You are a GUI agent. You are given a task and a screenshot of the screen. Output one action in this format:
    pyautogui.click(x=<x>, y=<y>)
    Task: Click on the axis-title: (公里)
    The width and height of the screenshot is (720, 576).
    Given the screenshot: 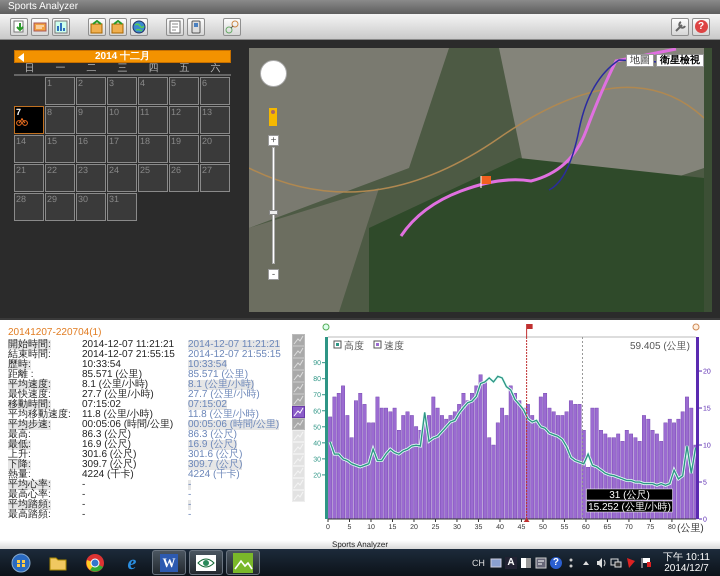 What is the action you would take?
    pyautogui.click(x=690, y=528)
    